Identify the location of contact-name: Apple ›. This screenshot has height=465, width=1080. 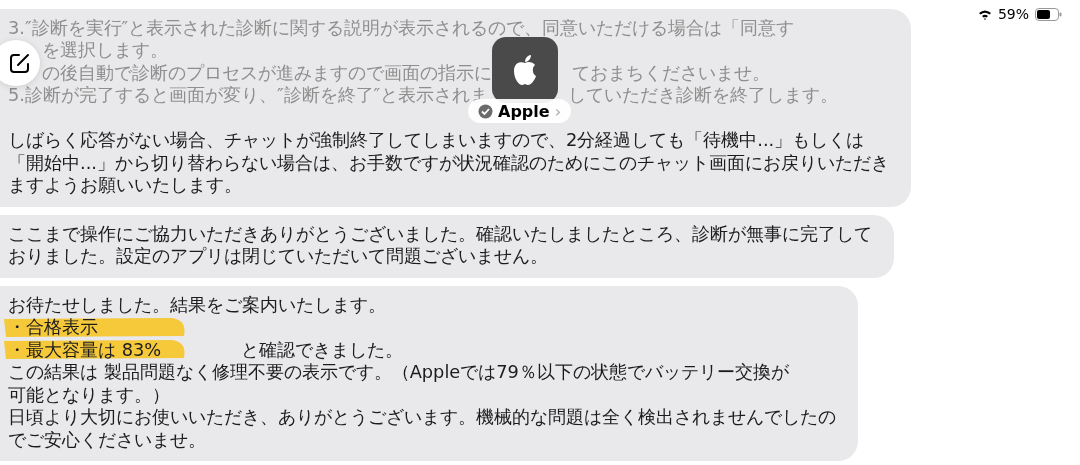
(520, 111).